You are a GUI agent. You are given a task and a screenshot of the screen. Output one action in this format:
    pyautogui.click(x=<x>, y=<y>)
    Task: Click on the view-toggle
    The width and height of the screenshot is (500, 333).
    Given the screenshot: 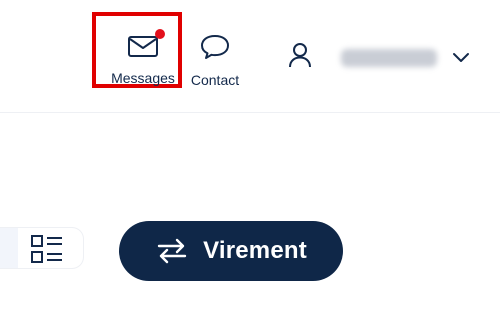 What is the action you would take?
    pyautogui.click(x=42, y=248)
    